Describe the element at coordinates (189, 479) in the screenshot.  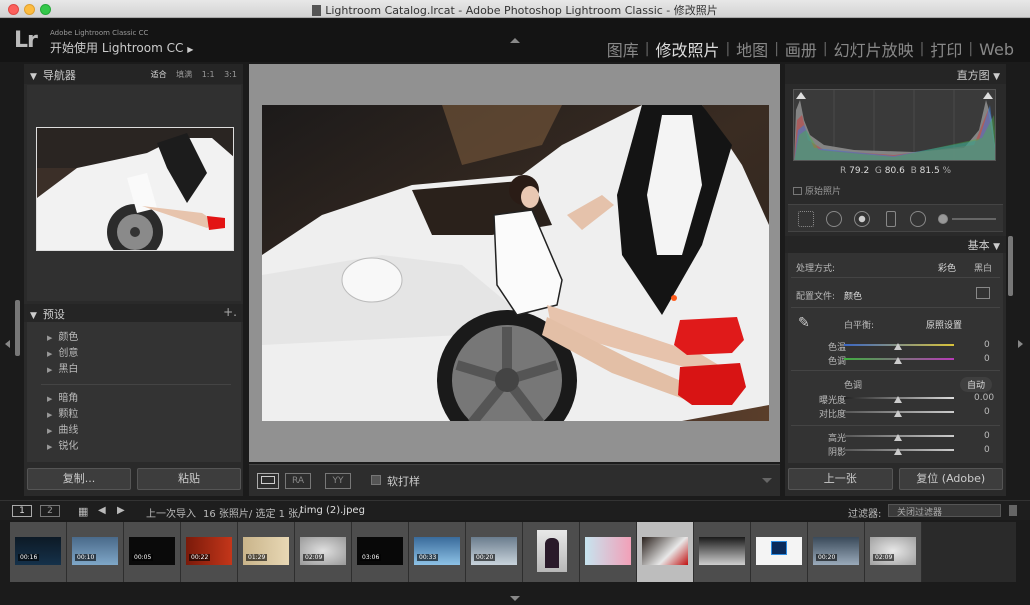
I see `paste-settings-button: 粘贴` at that location.